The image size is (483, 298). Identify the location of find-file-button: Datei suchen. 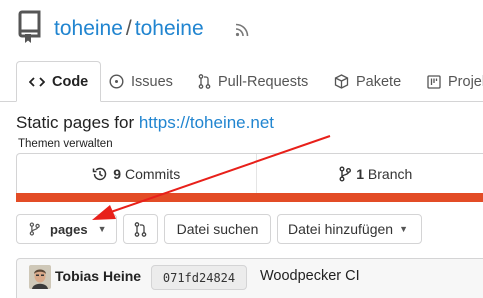
(217, 229).